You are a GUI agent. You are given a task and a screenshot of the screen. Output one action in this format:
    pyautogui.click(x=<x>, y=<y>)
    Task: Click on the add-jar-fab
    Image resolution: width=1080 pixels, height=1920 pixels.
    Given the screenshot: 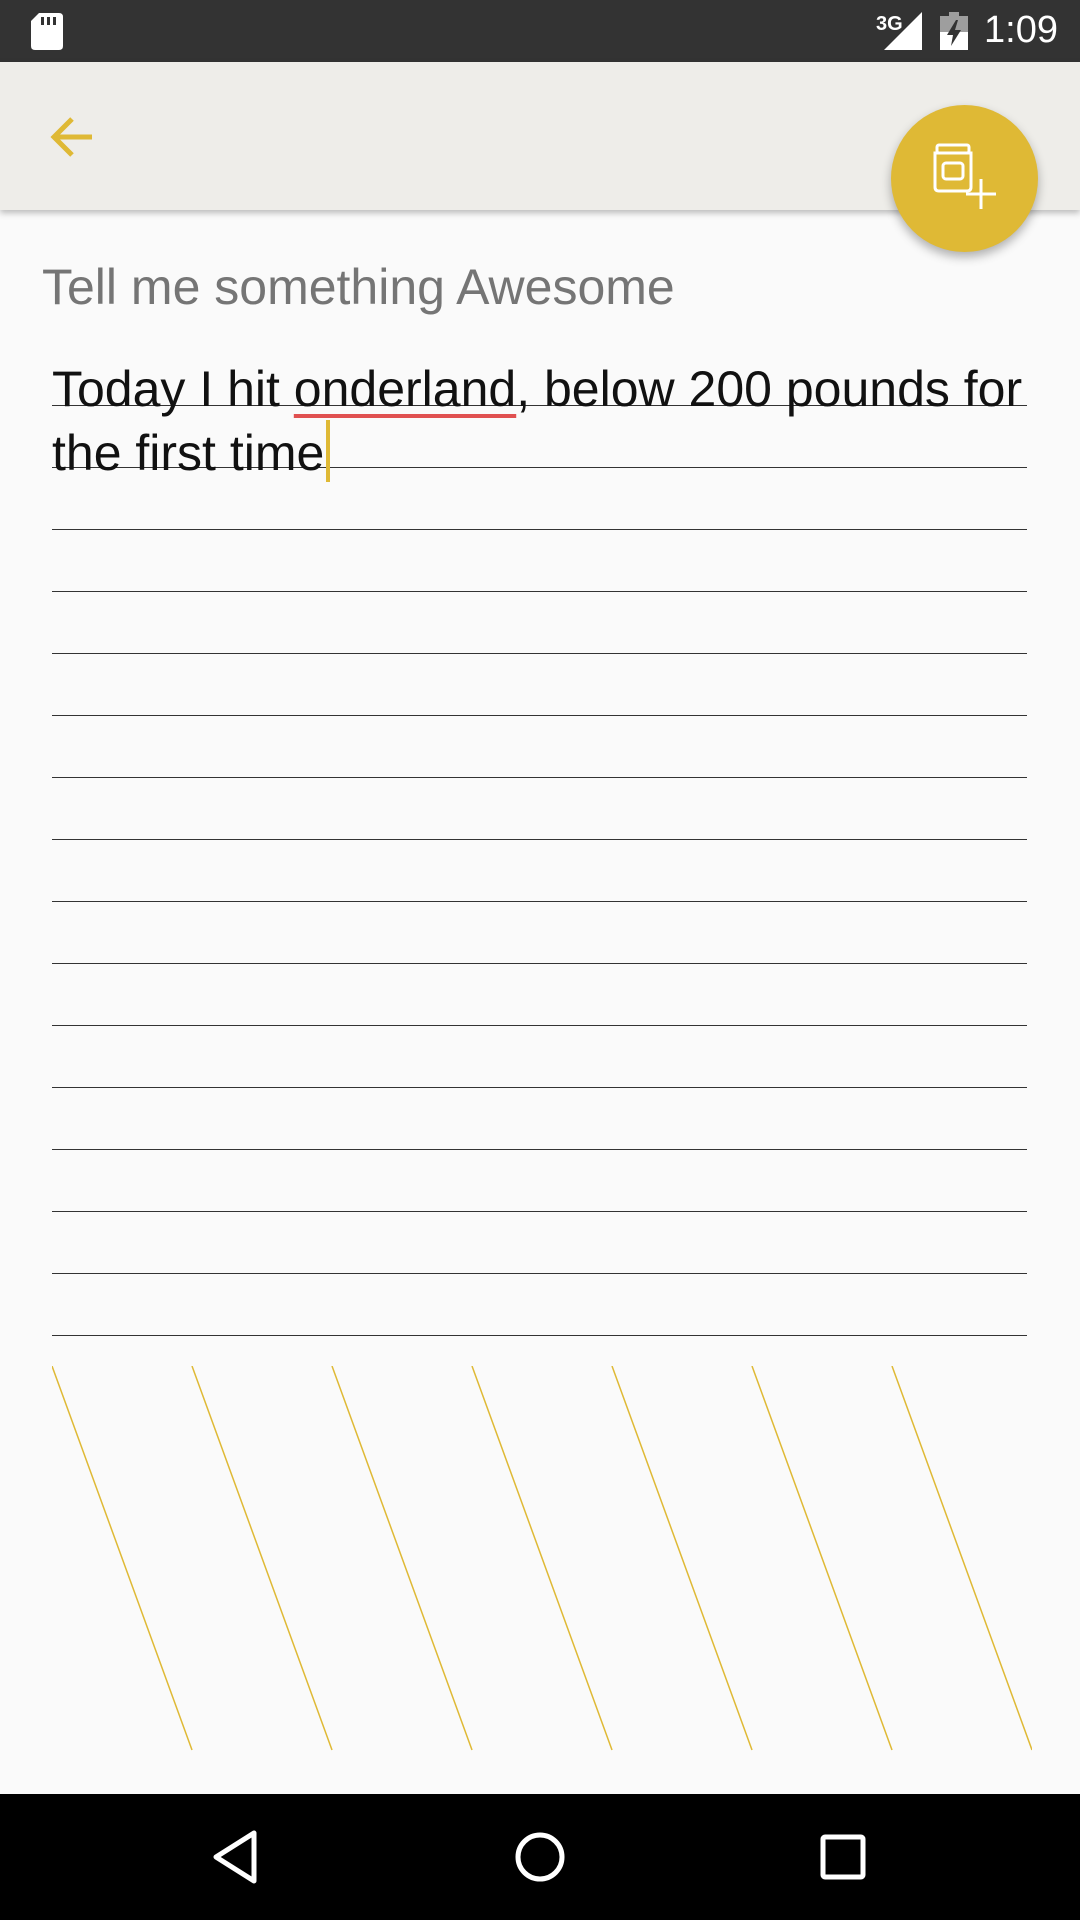 What is the action you would take?
    pyautogui.click(x=964, y=178)
    